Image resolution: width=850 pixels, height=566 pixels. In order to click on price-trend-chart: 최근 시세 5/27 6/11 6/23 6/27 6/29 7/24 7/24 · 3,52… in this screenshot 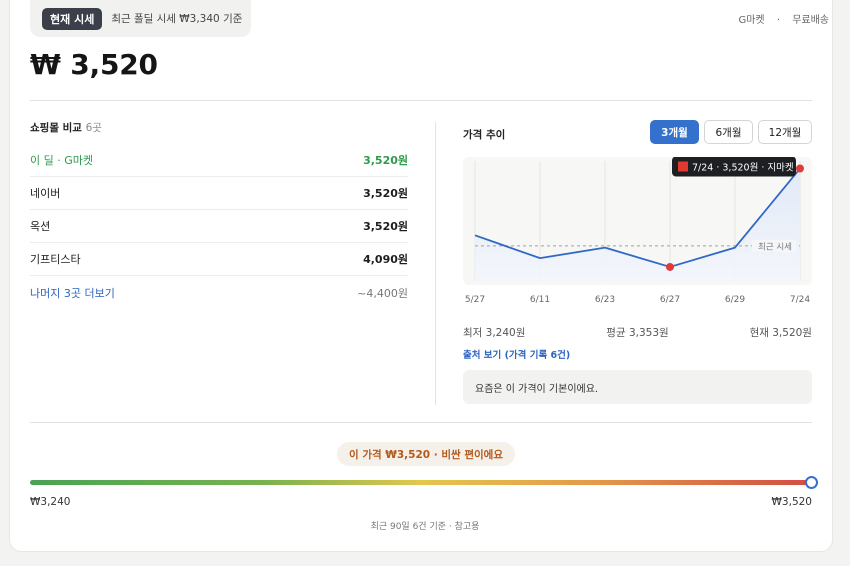, I will do `click(637, 231)`.